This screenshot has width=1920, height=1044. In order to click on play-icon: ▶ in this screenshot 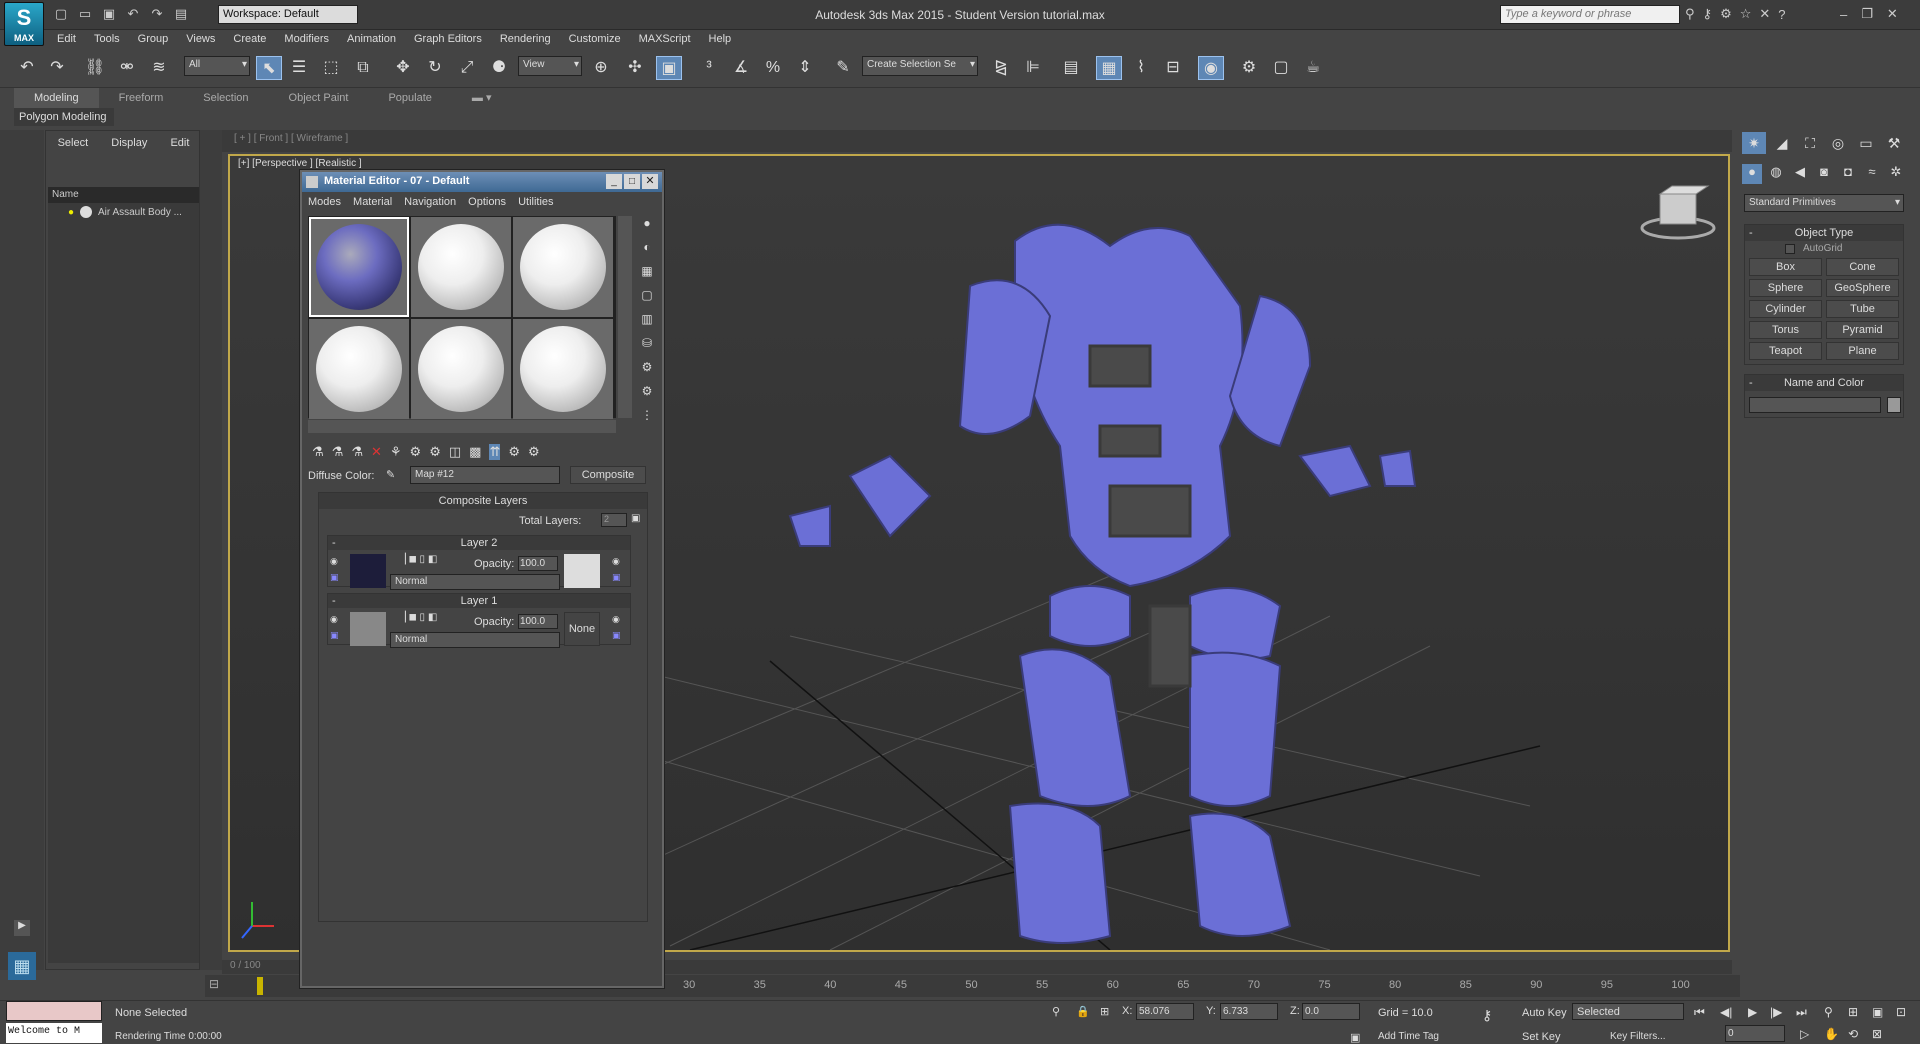, I will do `click(1752, 1012)`.